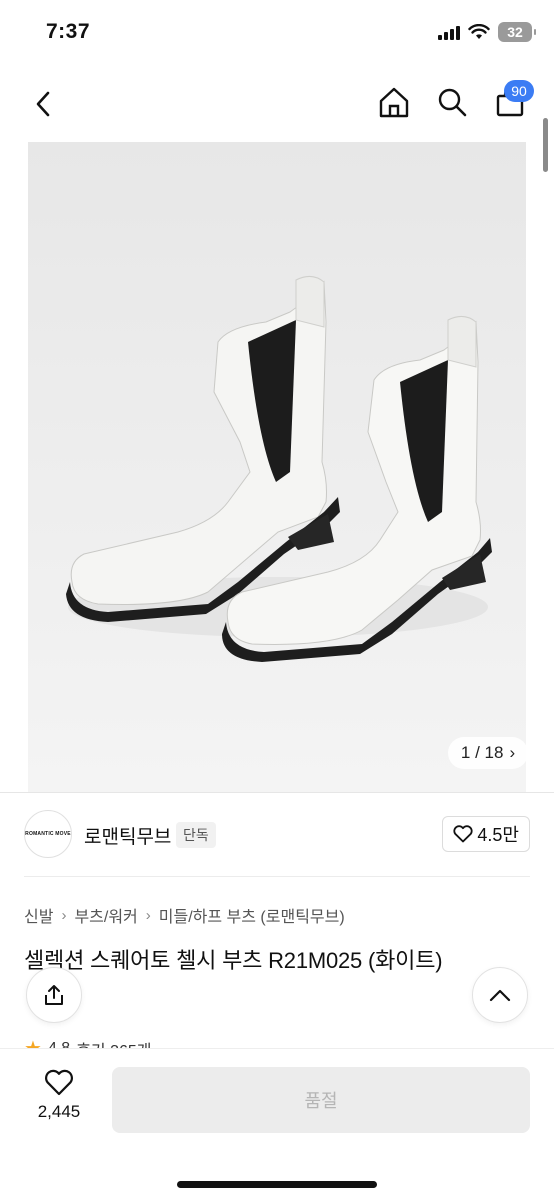  What do you see at coordinates (519, 91) in the screenshot?
I see `cart-badge: 90` at bounding box center [519, 91].